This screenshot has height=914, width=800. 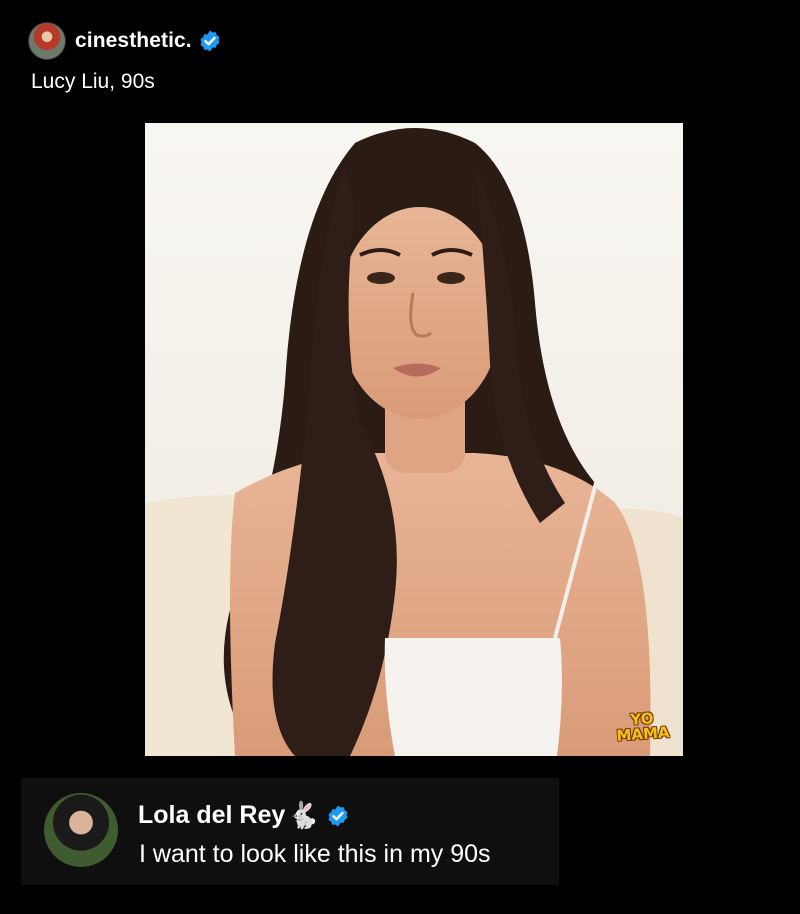 I want to click on username: cinesthetic., so click(x=133, y=41).